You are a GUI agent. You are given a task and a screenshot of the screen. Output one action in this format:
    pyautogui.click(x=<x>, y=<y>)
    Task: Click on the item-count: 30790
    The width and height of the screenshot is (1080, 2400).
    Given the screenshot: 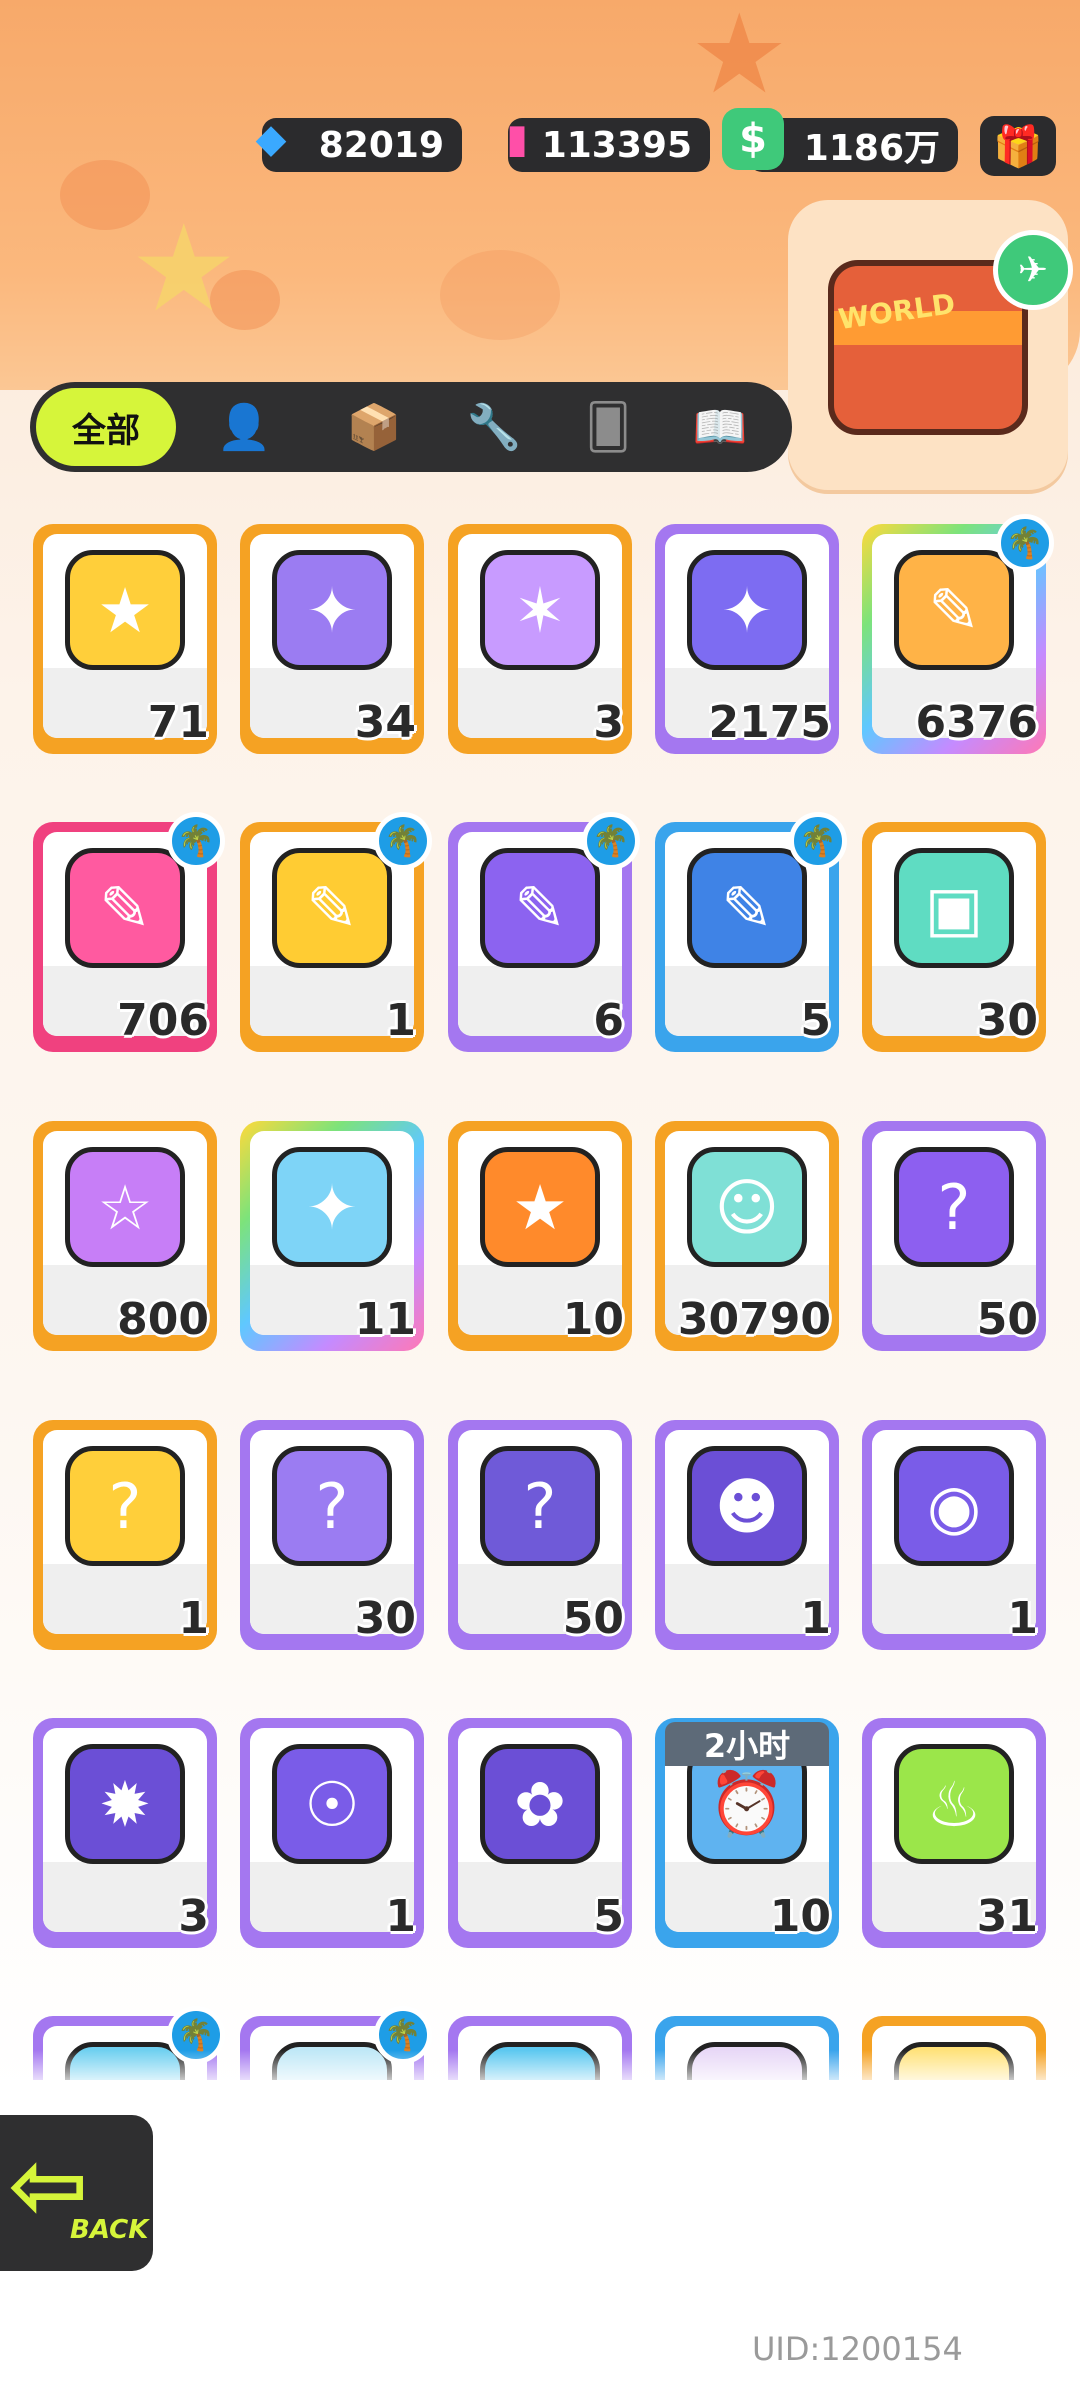 What is the action you would take?
    pyautogui.click(x=754, y=1319)
    